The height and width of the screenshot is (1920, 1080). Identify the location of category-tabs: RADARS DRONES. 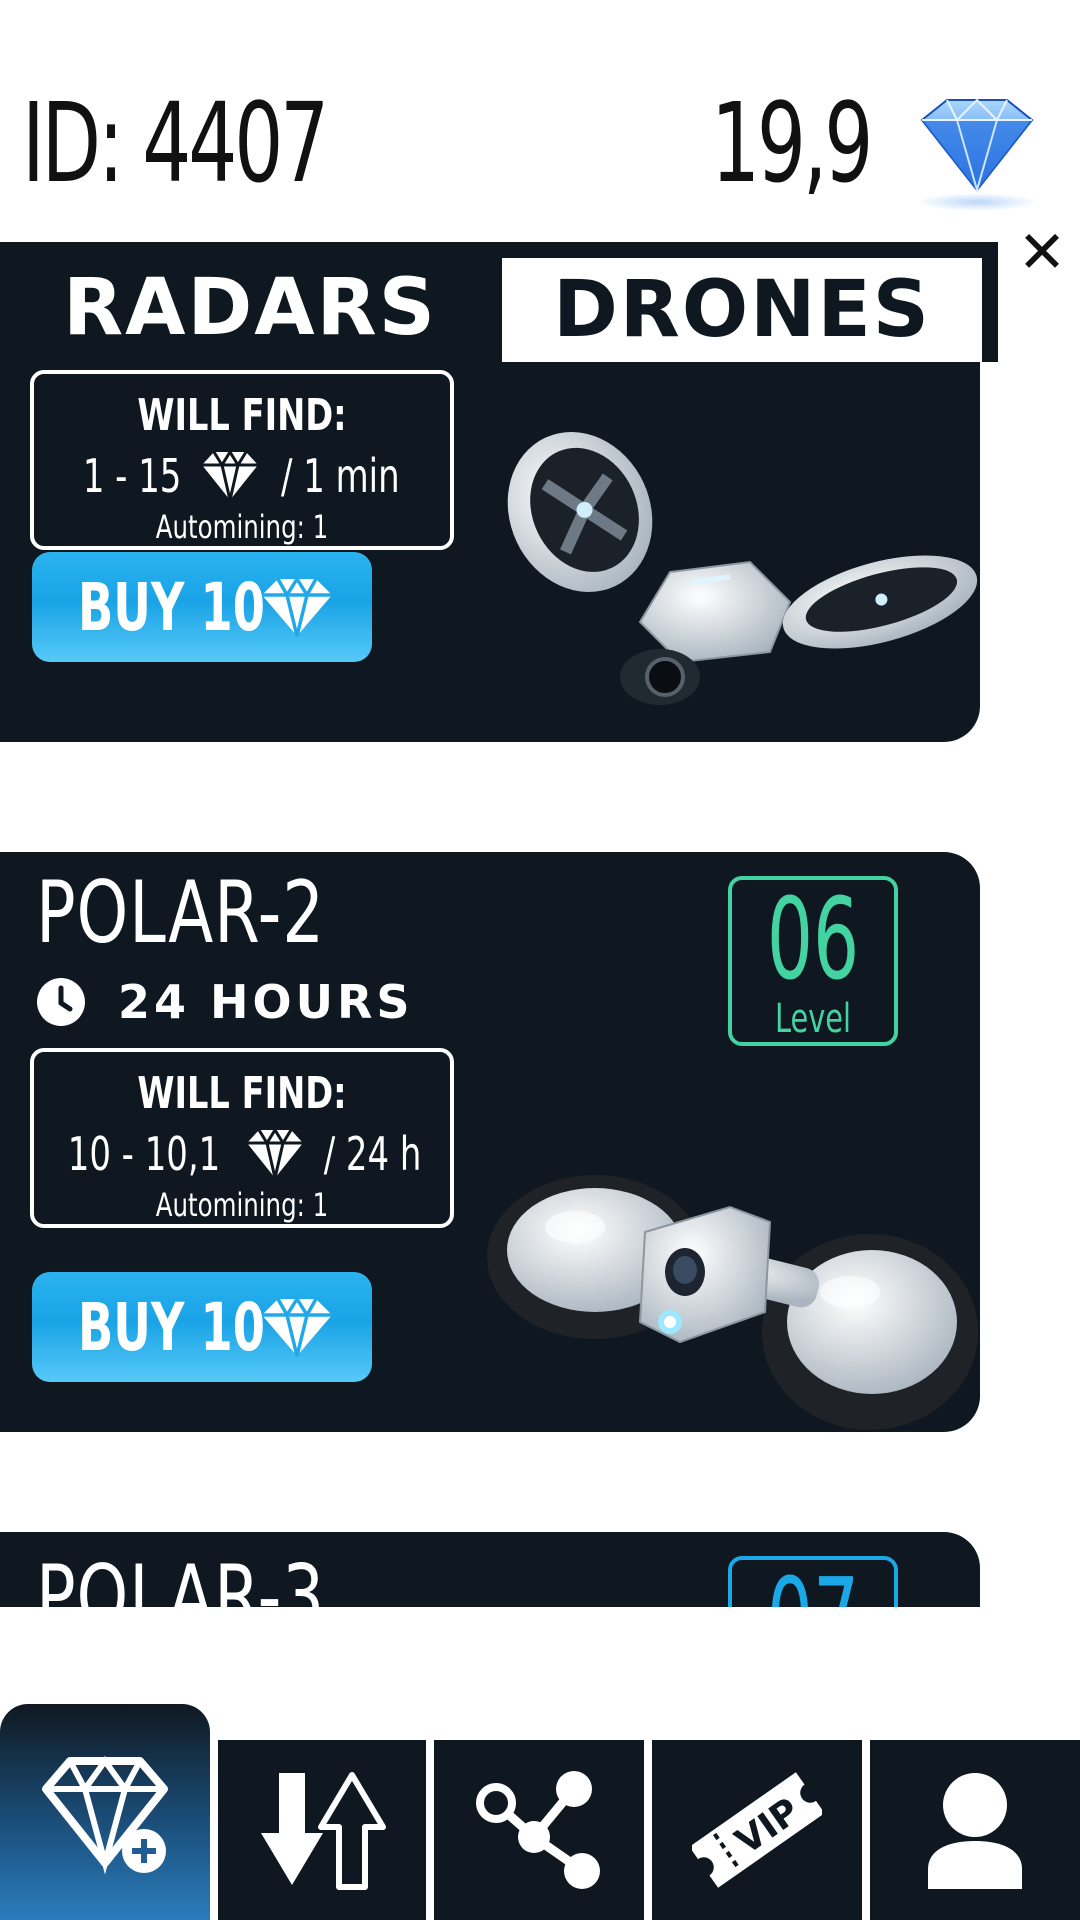
(499, 302).